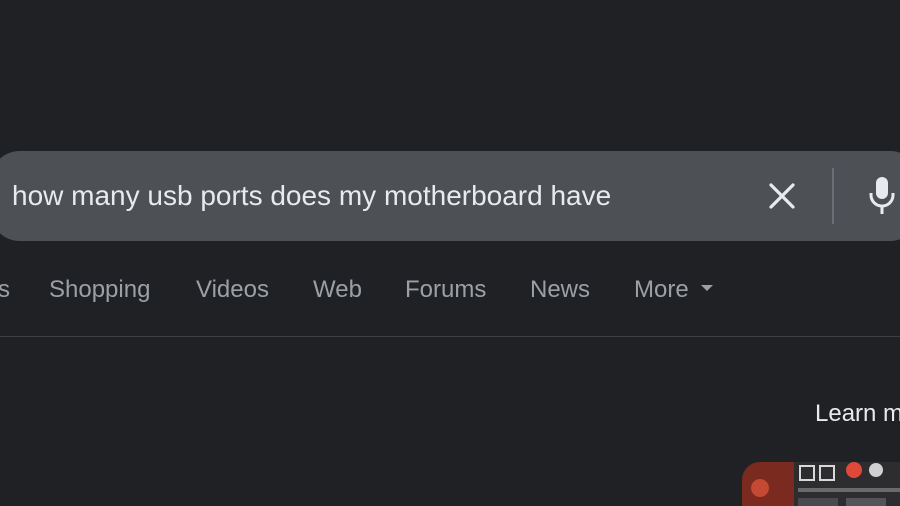 The width and height of the screenshot is (900, 506). I want to click on result-thumbnail-image, so click(821, 484).